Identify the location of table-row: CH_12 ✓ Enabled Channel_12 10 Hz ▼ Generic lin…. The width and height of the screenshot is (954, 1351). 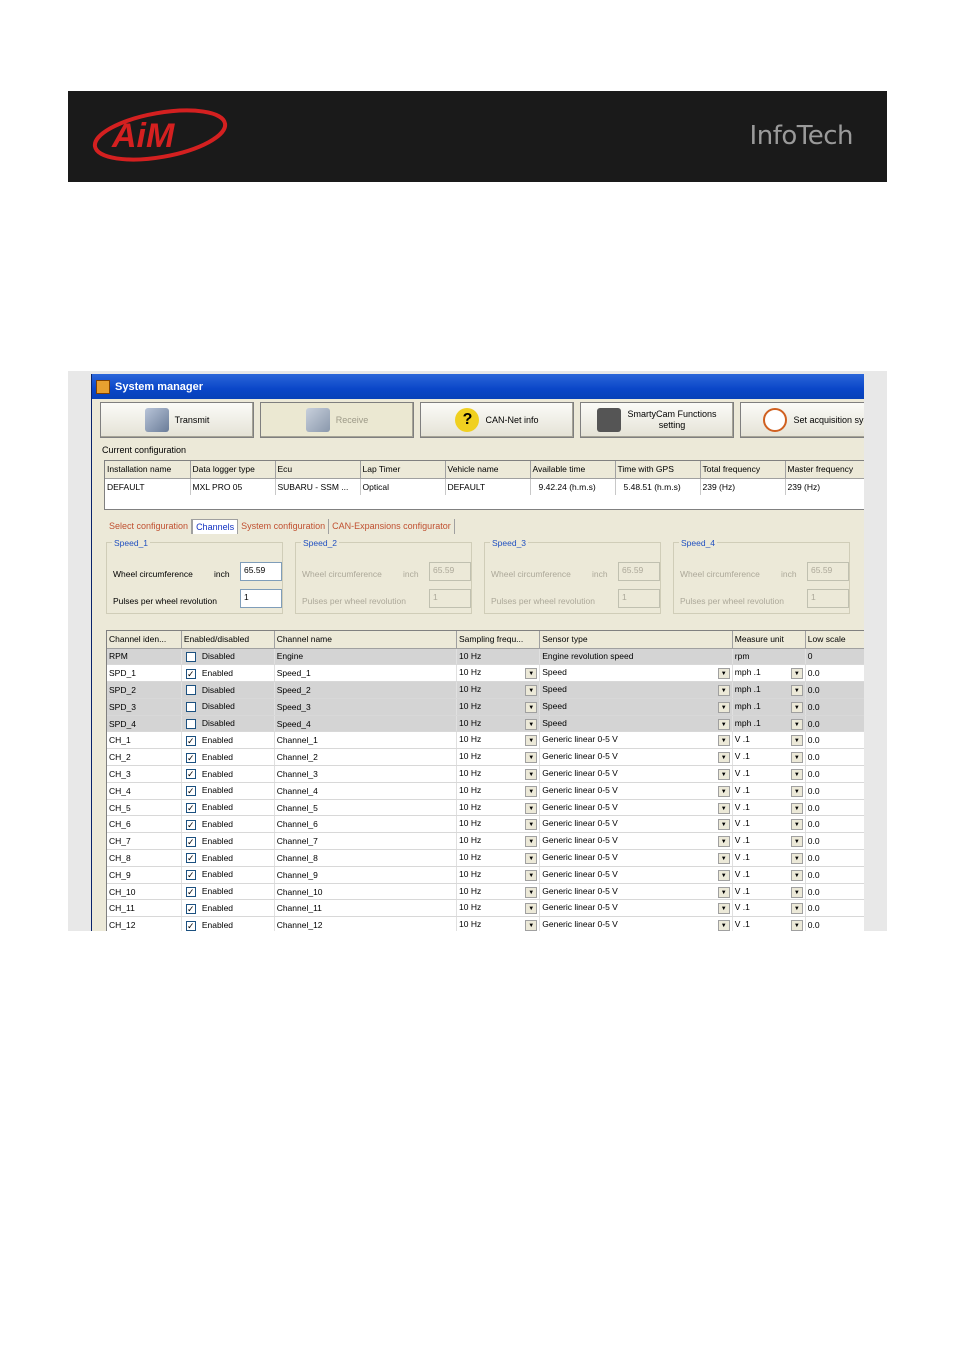
(485, 923).